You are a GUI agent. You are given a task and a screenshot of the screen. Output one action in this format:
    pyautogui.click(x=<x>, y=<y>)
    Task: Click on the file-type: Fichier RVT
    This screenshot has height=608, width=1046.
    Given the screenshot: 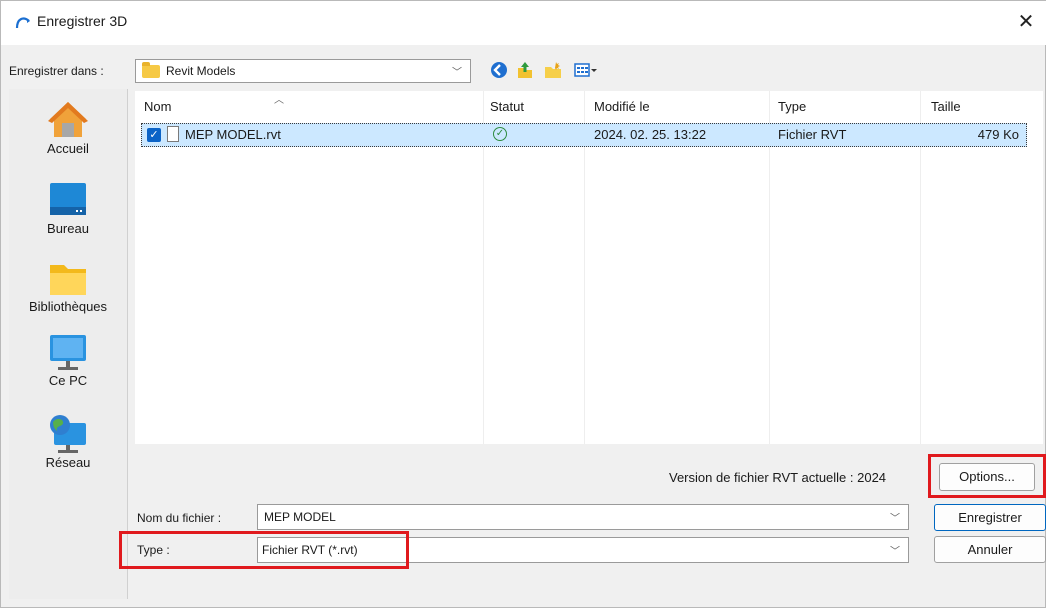 What is the action you would take?
    pyautogui.click(x=812, y=134)
    